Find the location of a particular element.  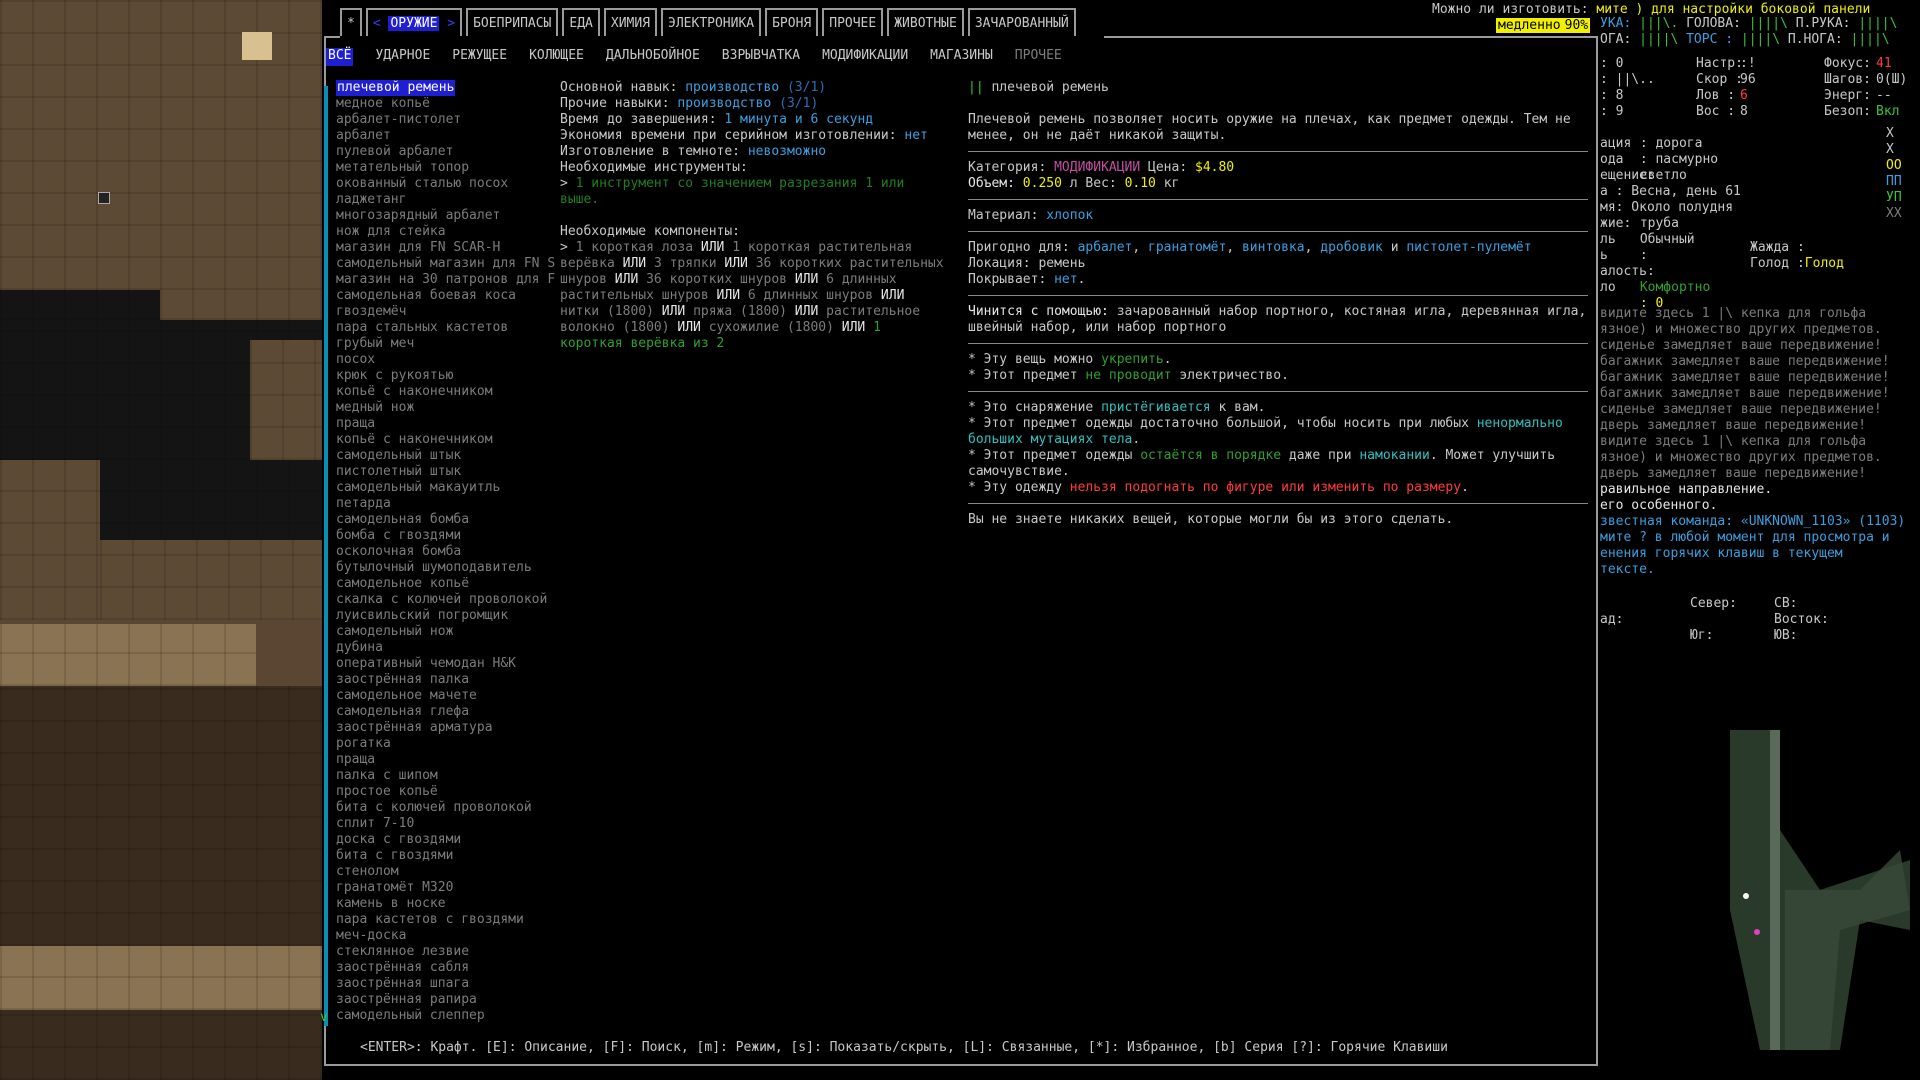

recipe-list-item: окованный сталью посох is located at coordinates (450, 184).